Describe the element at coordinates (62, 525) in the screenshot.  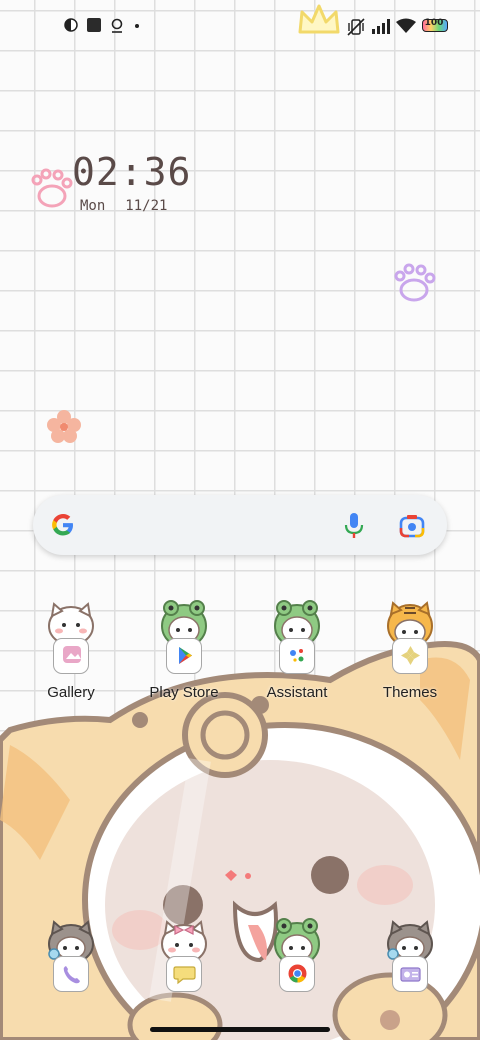
I see `google-logo-icon` at that location.